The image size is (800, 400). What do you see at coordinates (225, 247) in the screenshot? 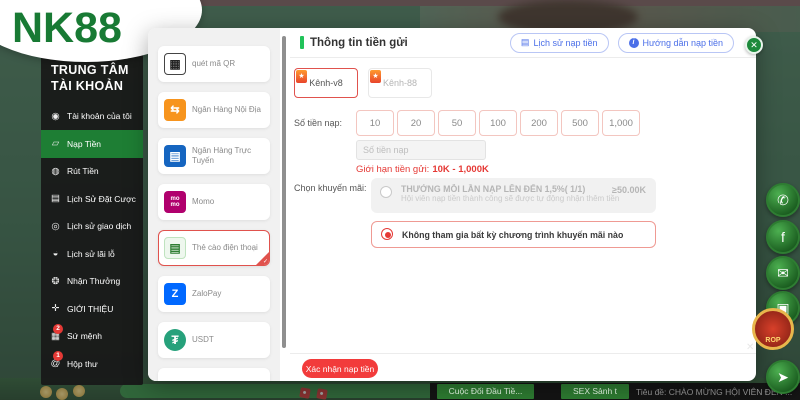
I see `payment-method-label: Thẻ cào điện thoại` at bounding box center [225, 247].